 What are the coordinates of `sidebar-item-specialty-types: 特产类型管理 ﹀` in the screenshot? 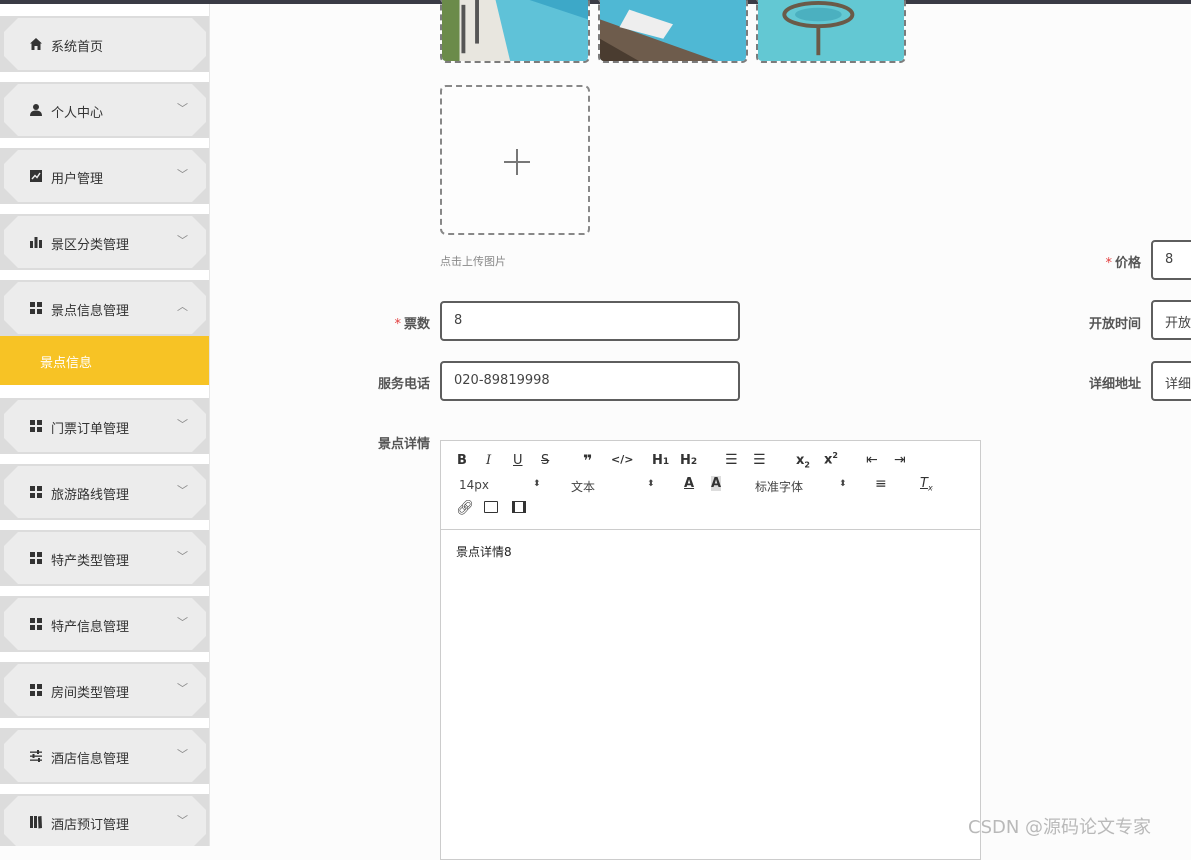 It's located at (104, 558).